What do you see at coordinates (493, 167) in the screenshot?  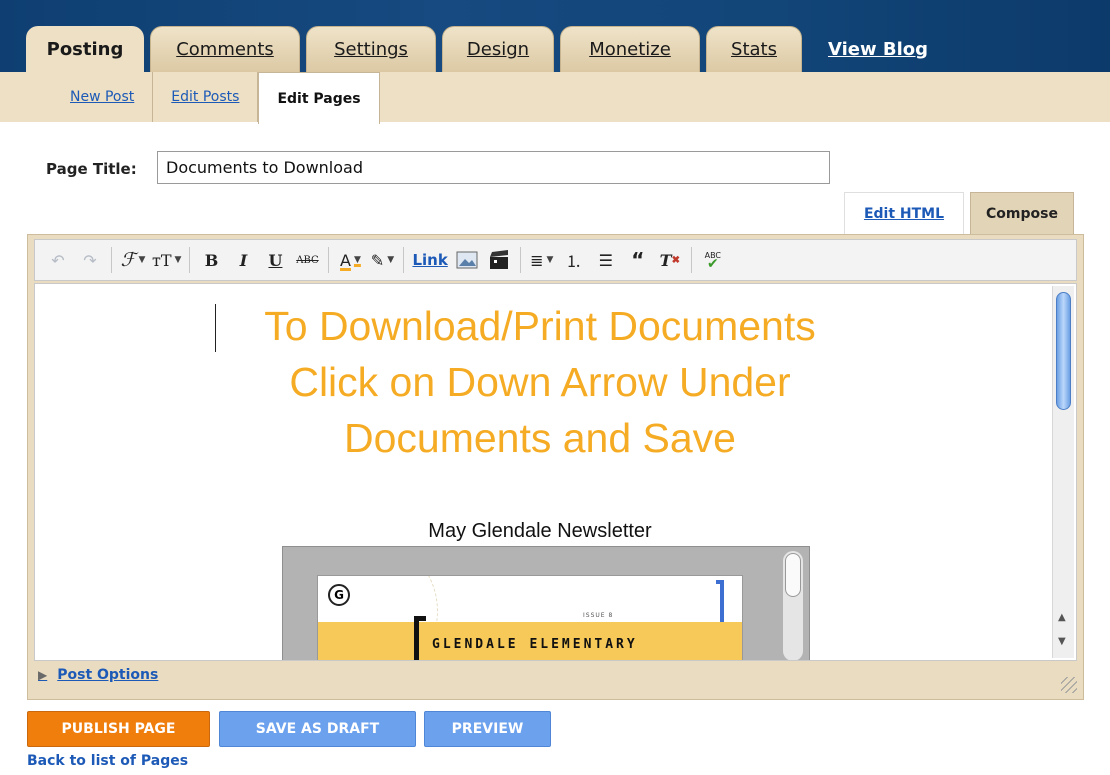 I see `page-title-input` at bounding box center [493, 167].